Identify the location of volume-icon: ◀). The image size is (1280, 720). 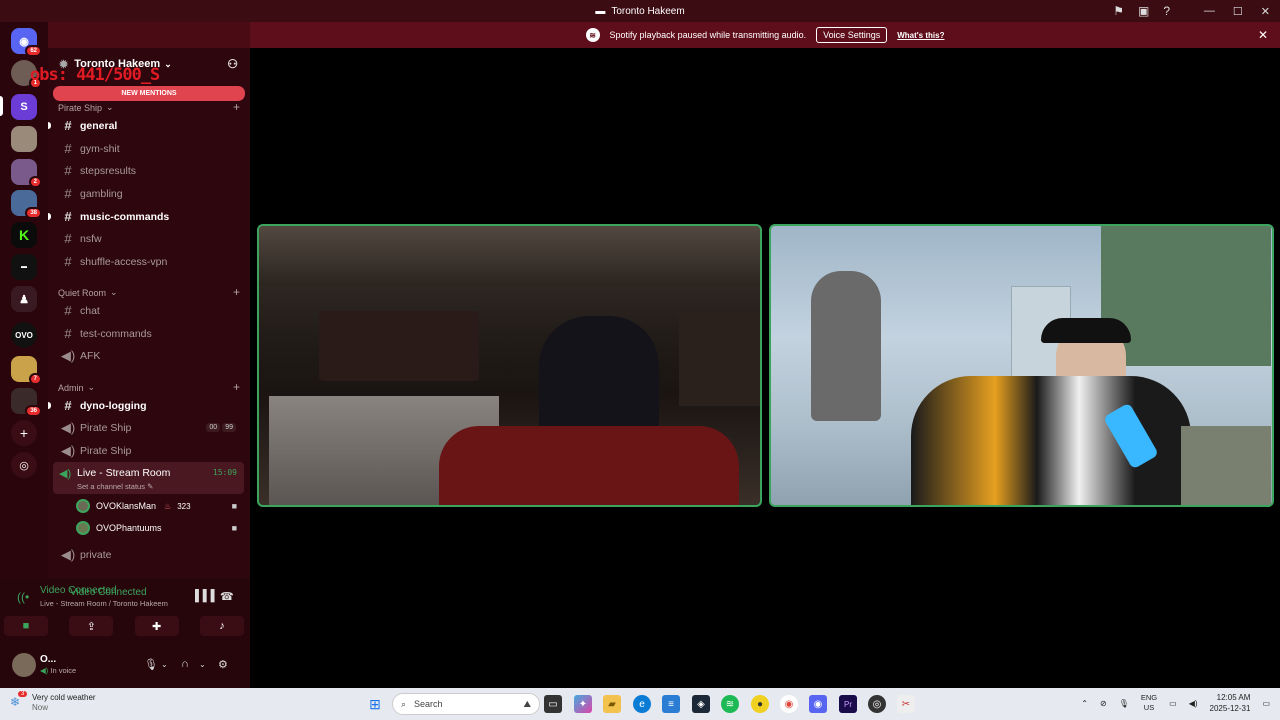
(1193, 703).